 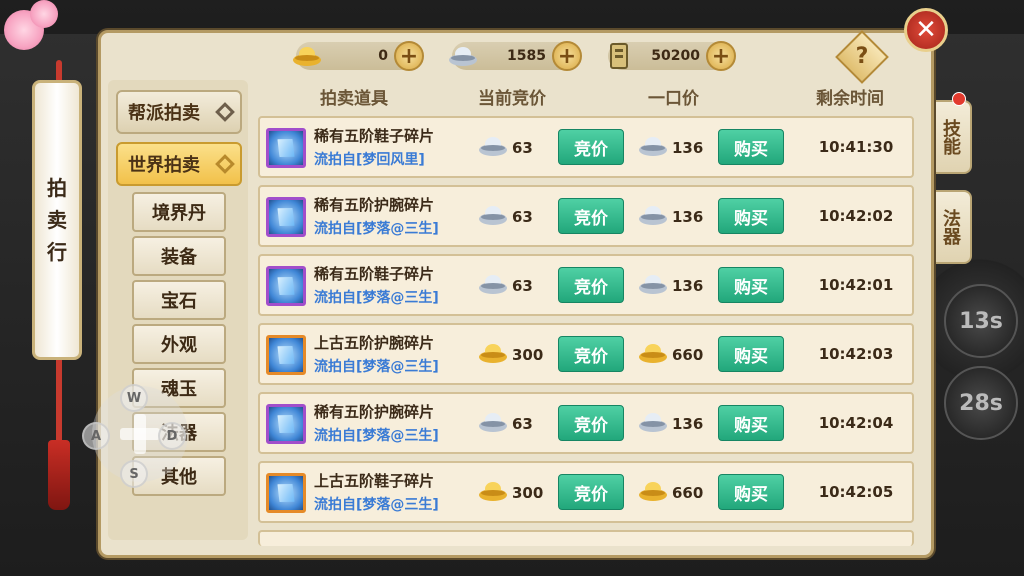 What do you see at coordinates (134, 474) in the screenshot?
I see `dpad-down-key: S` at bounding box center [134, 474].